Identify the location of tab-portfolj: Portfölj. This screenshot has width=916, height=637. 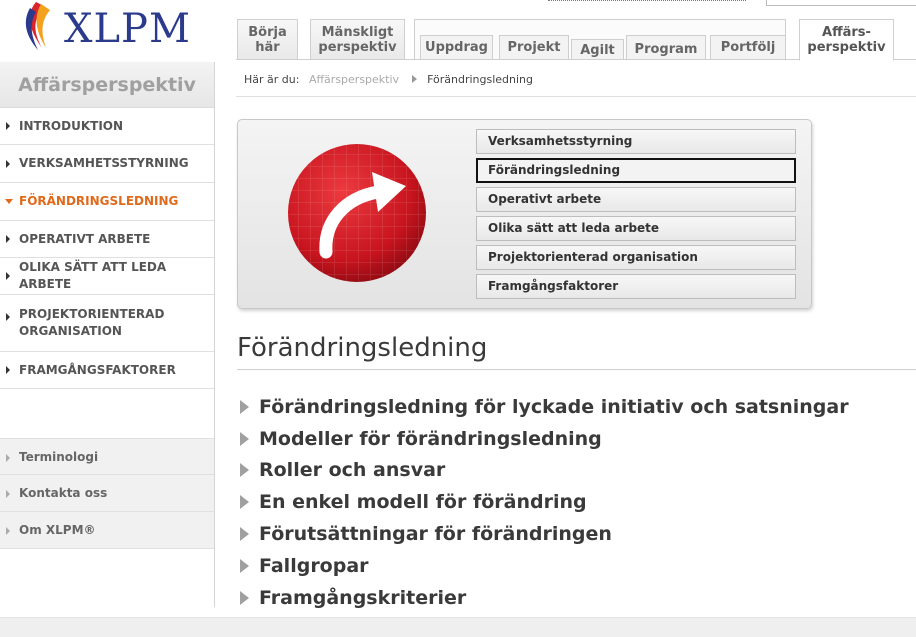
(748, 47).